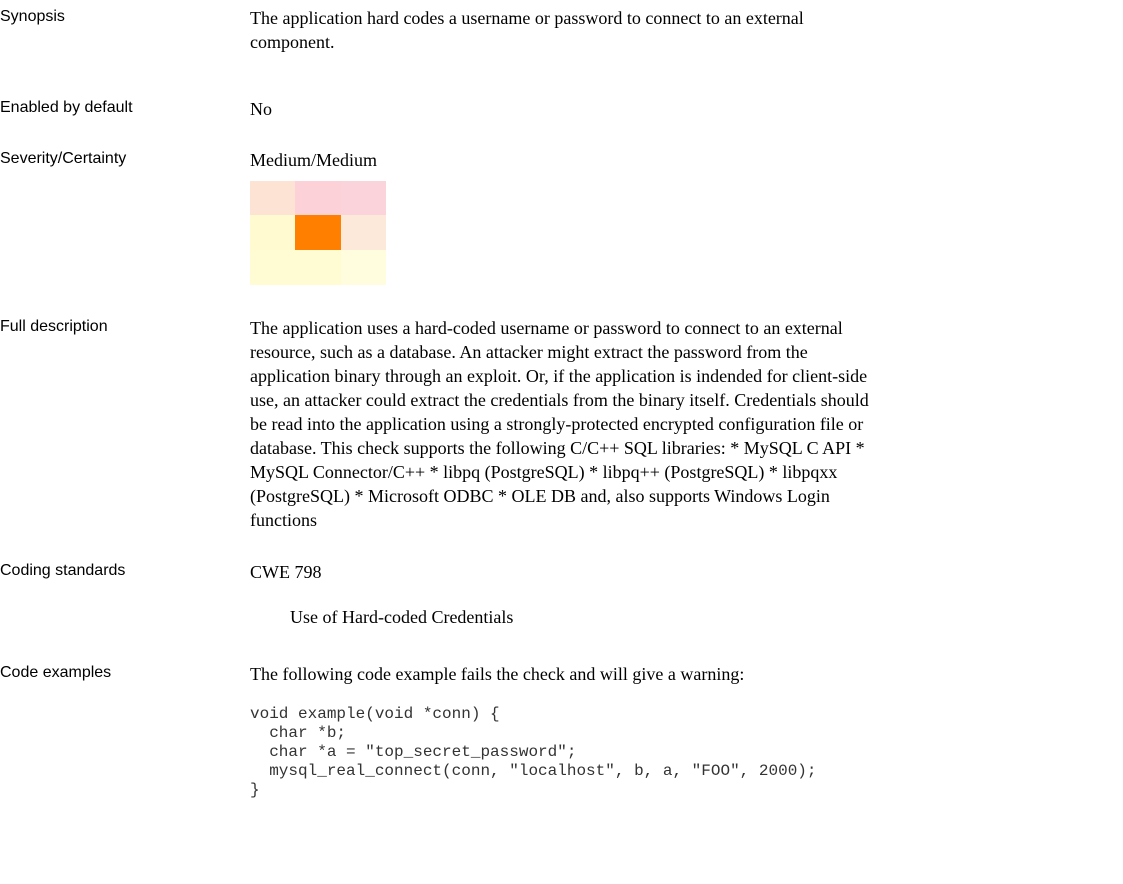 The width and height of the screenshot is (1123, 884). Describe the element at coordinates (313, 160) in the screenshot. I see `severity-certainty-value: Medium/Medium` at that location.